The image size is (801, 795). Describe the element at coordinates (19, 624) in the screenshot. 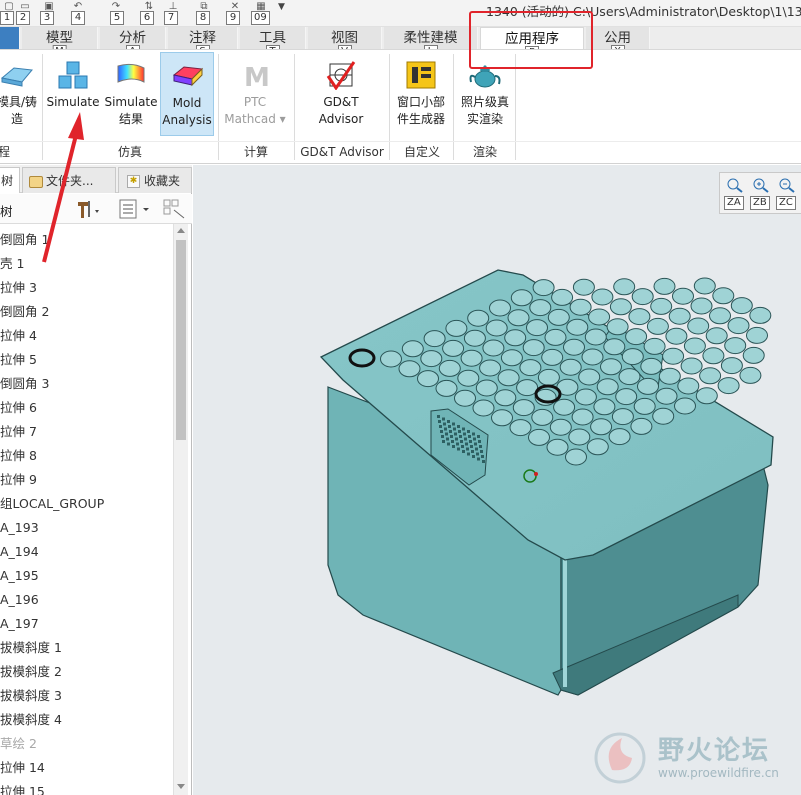

I see `tree-item: A_197` at that location.